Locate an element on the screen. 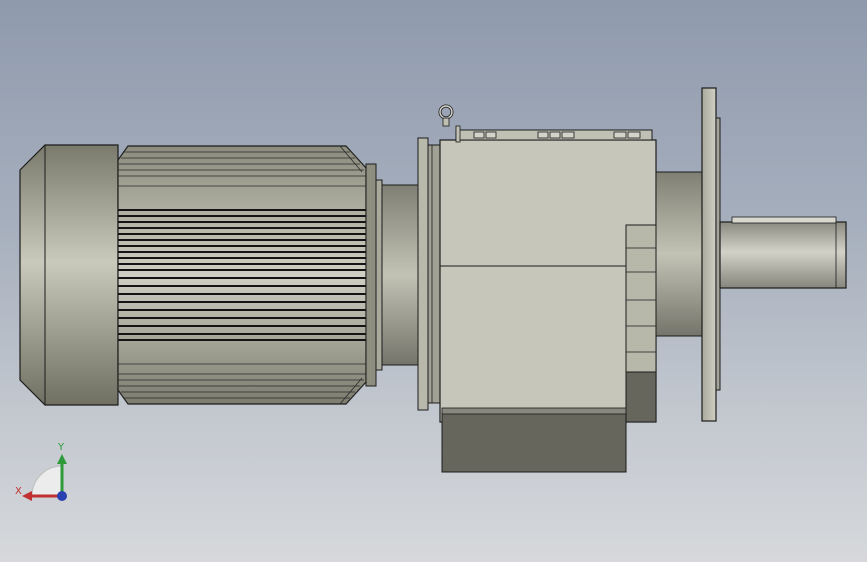 The image size is (867, 562). motor-body is located at coordinates (242, 275).